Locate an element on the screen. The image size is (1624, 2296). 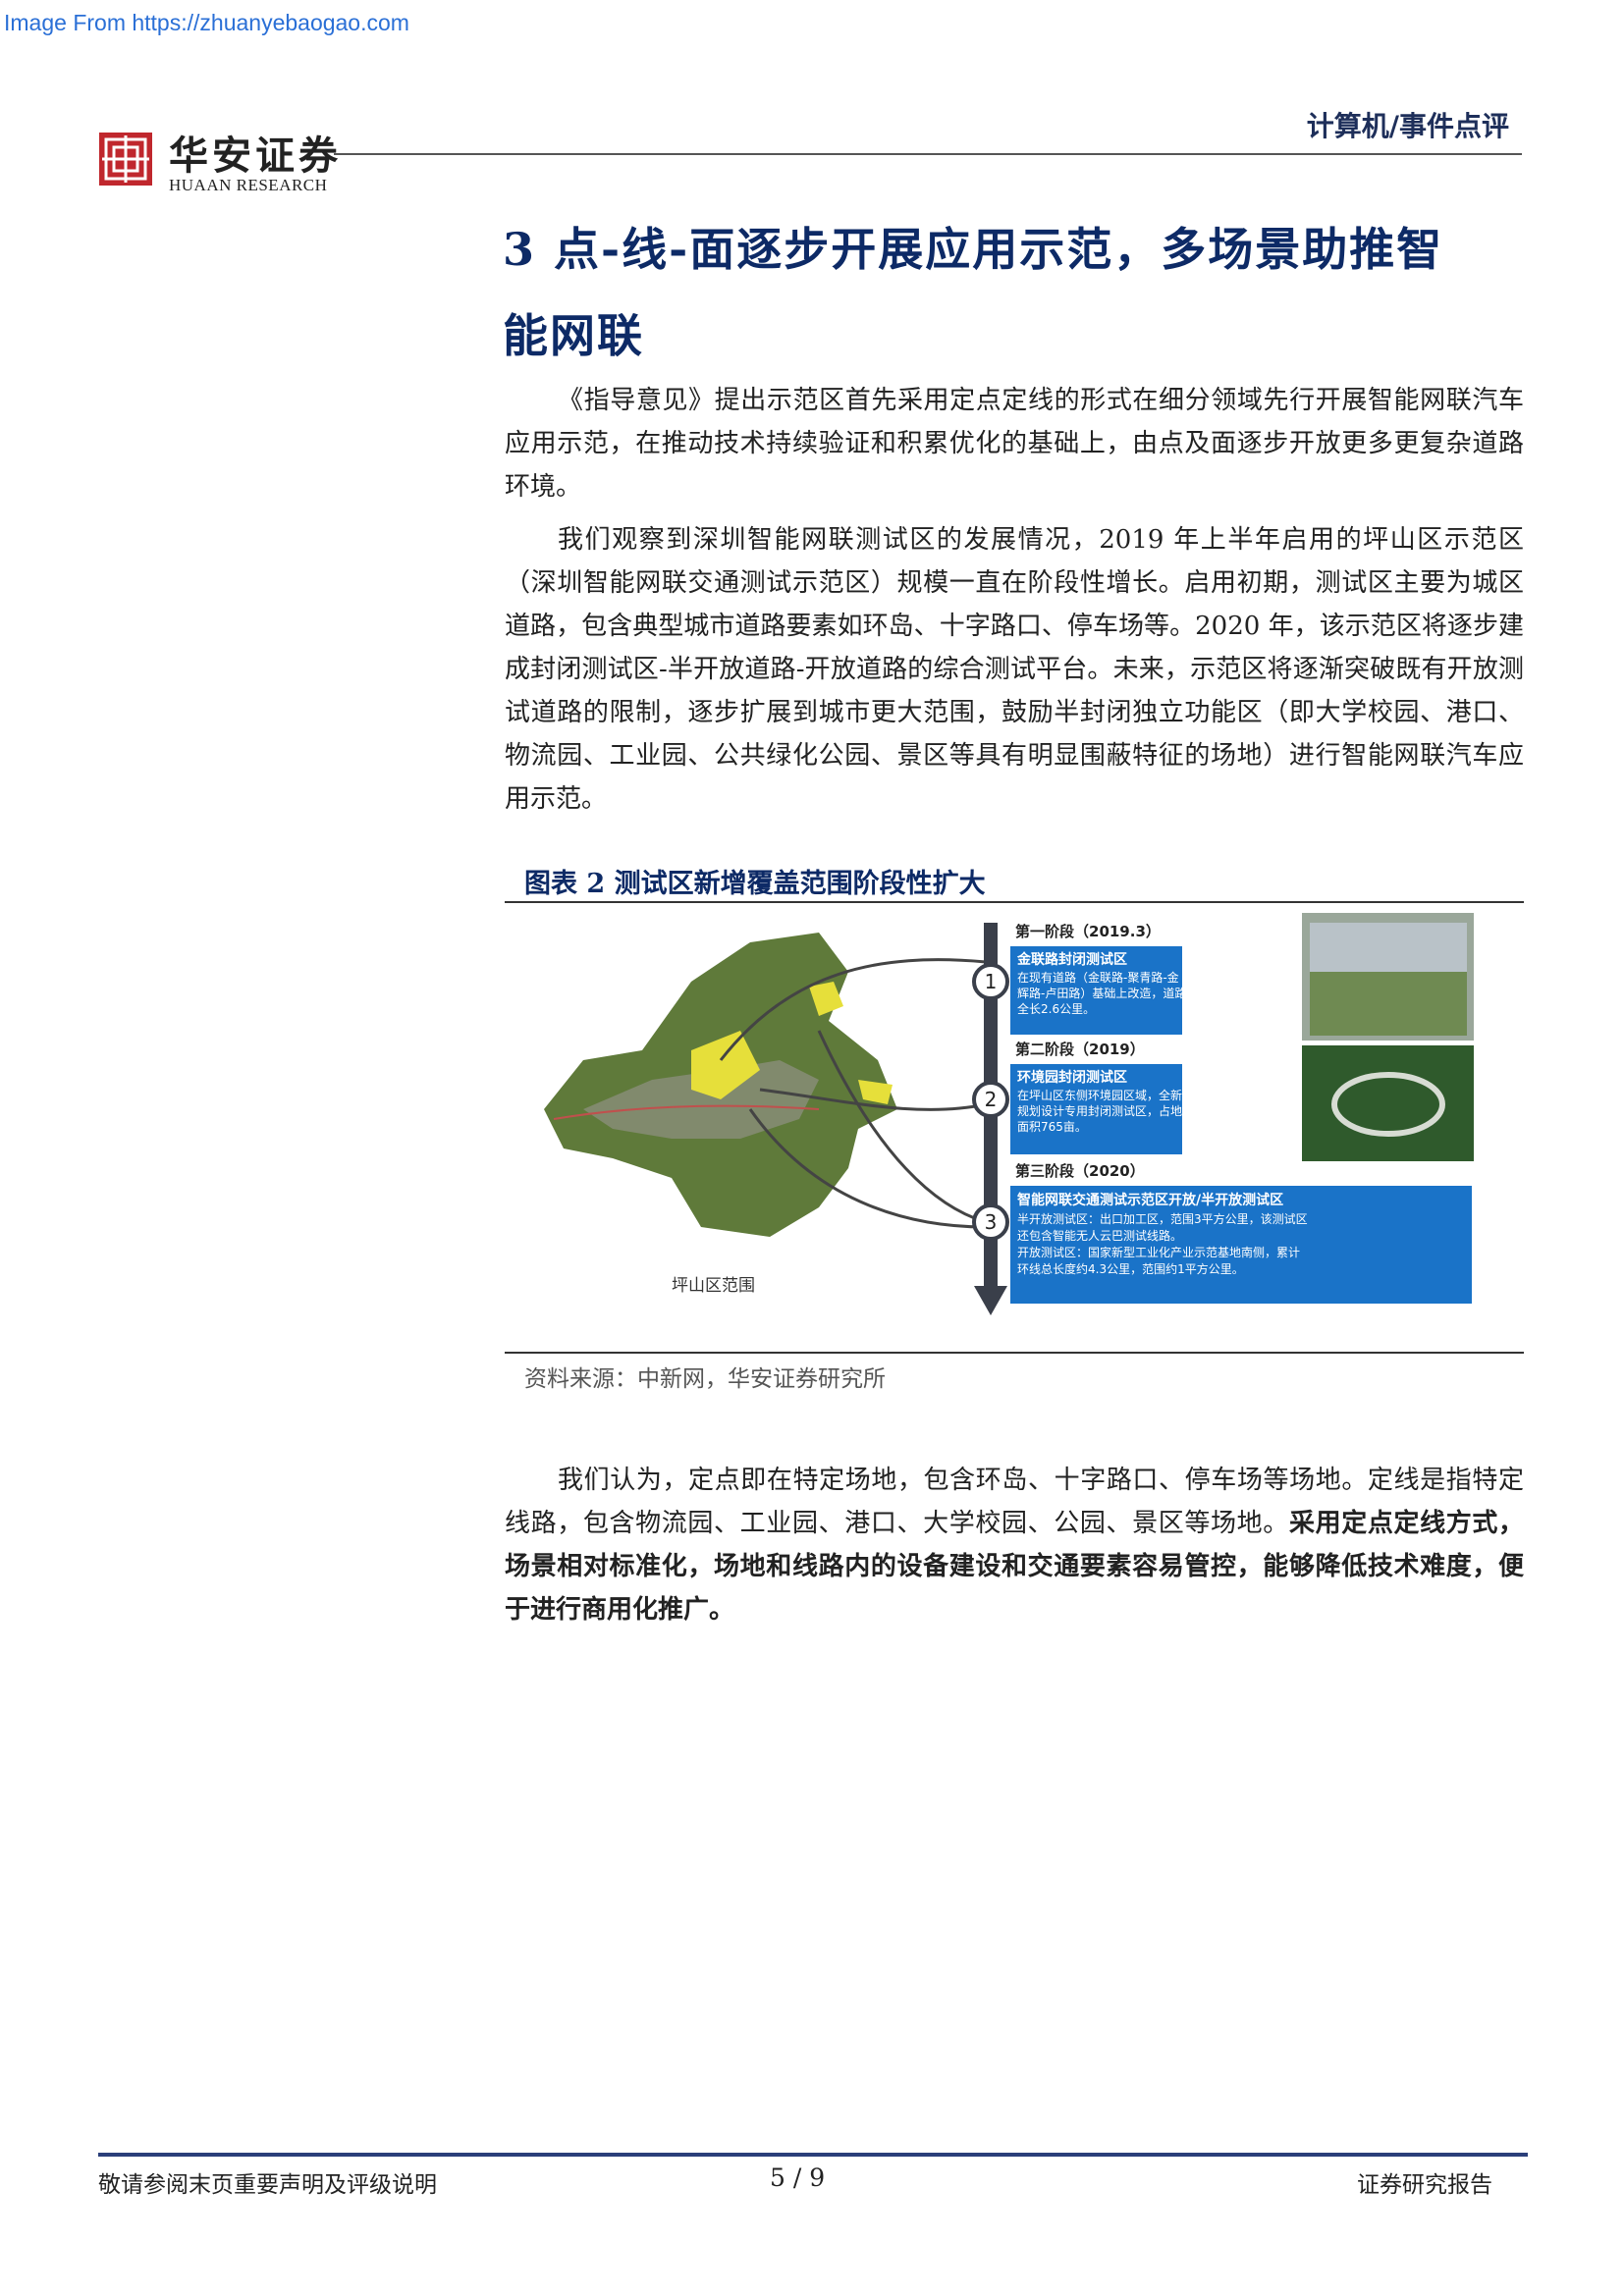
section-title: 3 点-线-面逐步开展应用示范，多场景助推智 能网联 is located at coordinates (1013, 293).